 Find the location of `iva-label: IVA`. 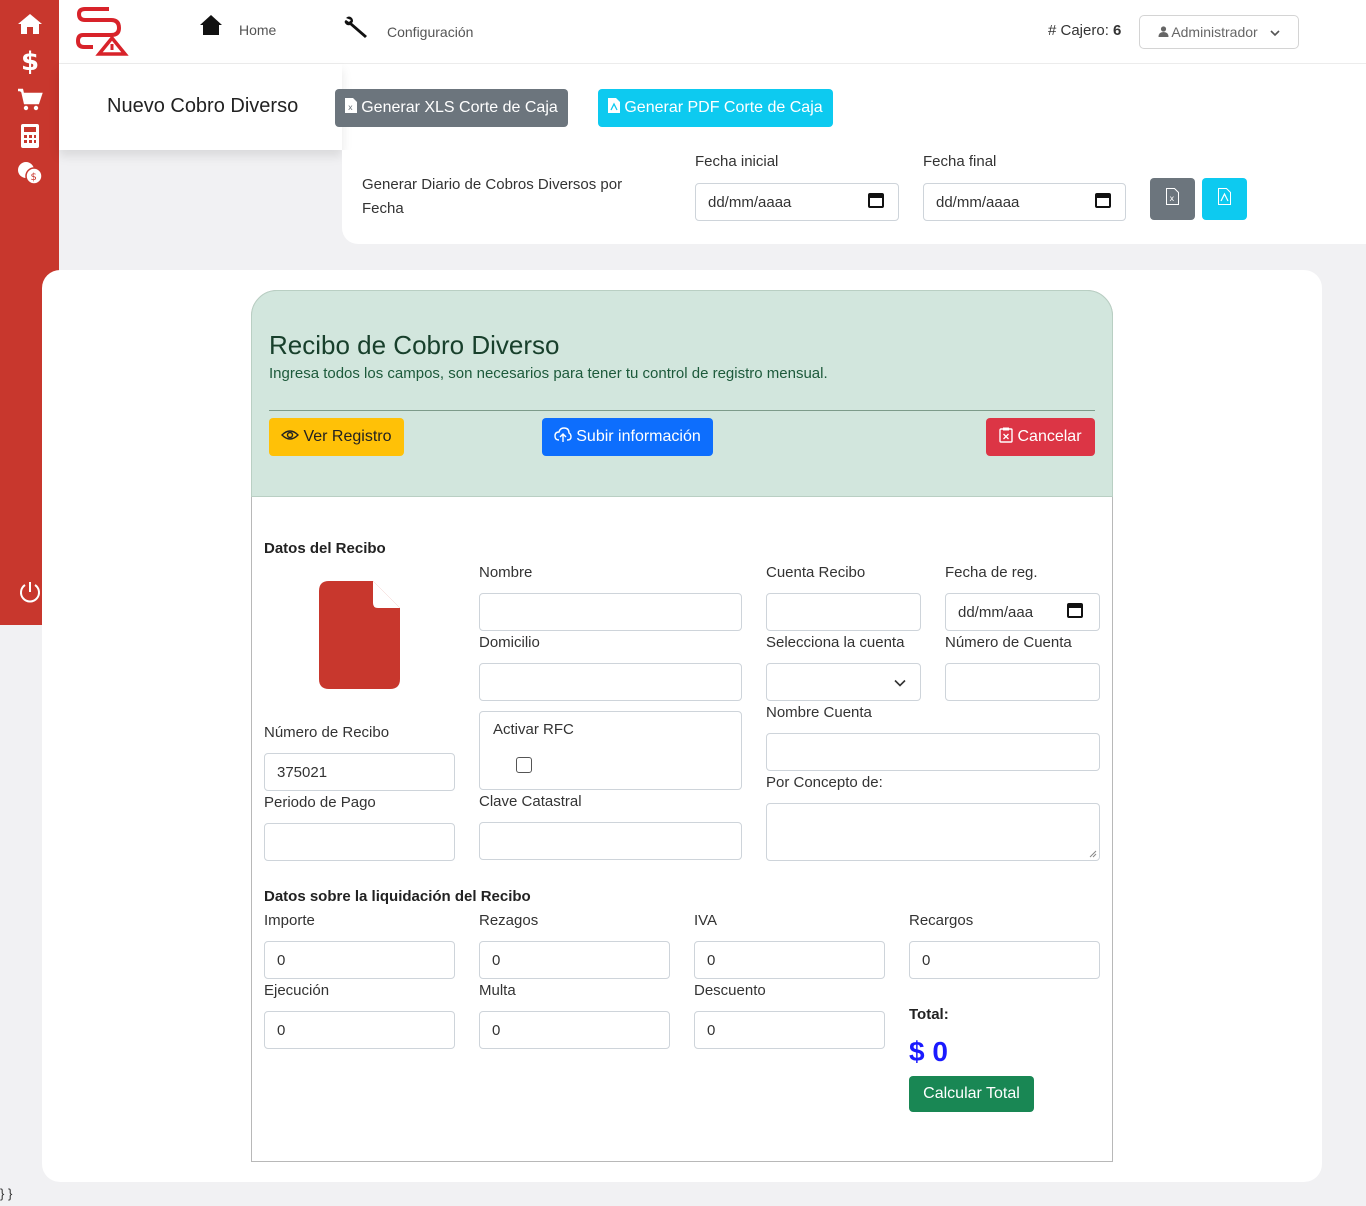

iva-label: IVA is located at coordinates (706, 920).